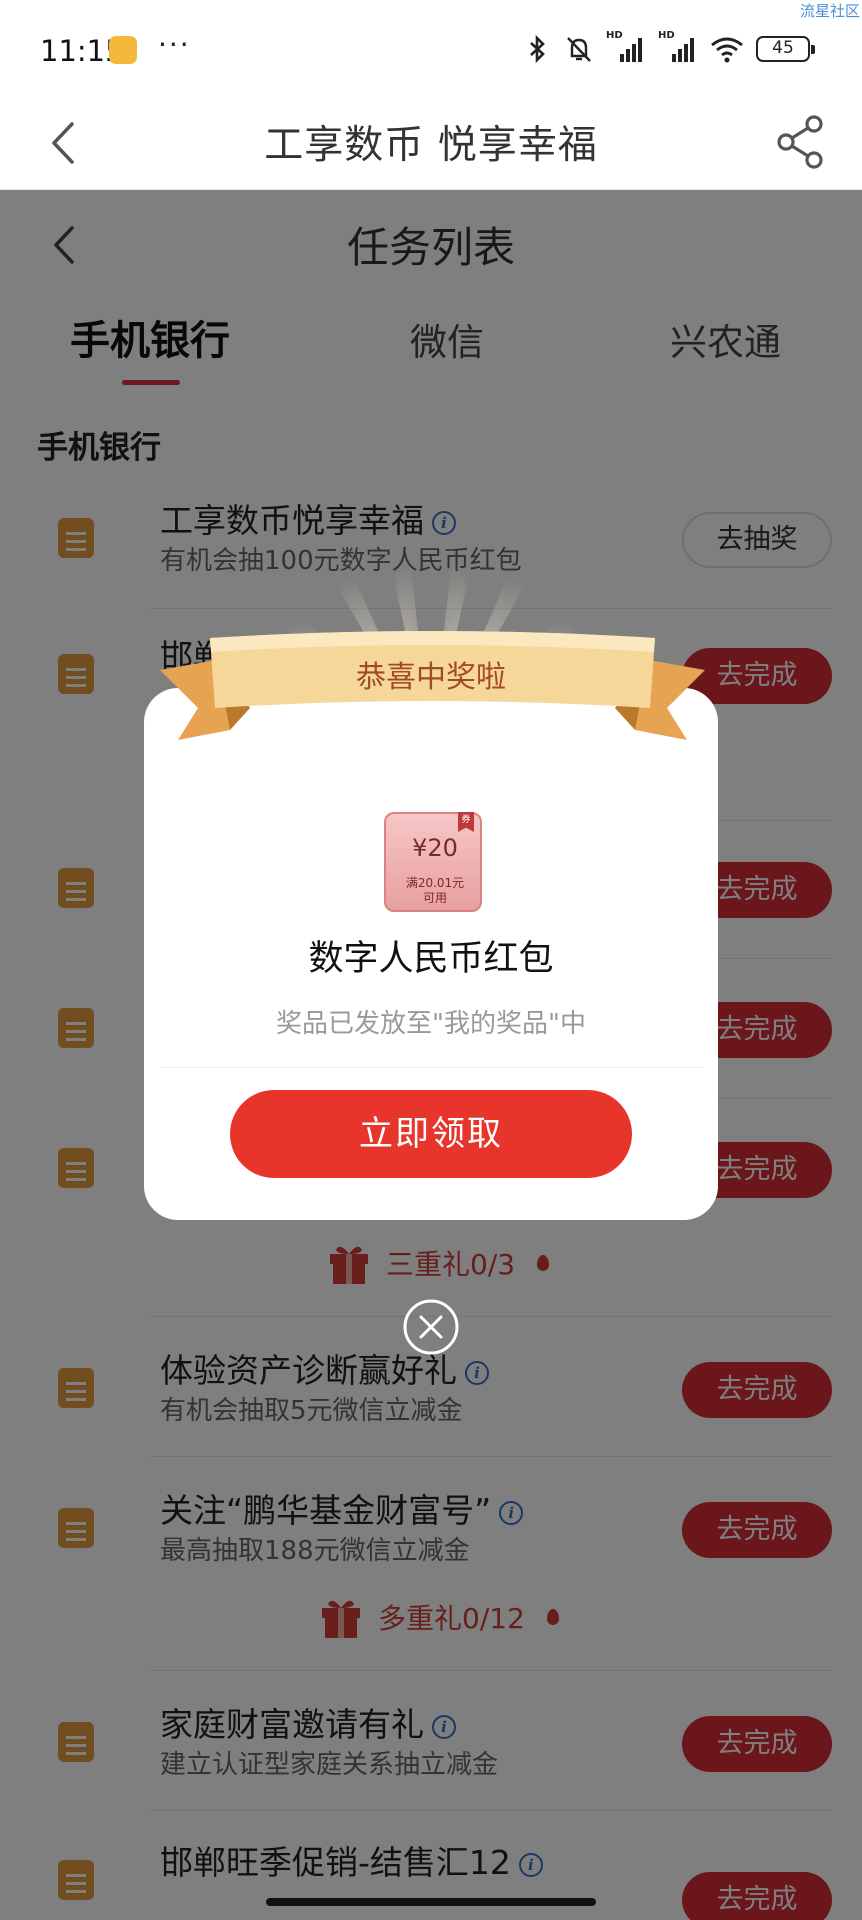 The width and height of the screenshot is (862, 1920). I want to click on coupon-condition-line2: 可用, so click(434, 898).